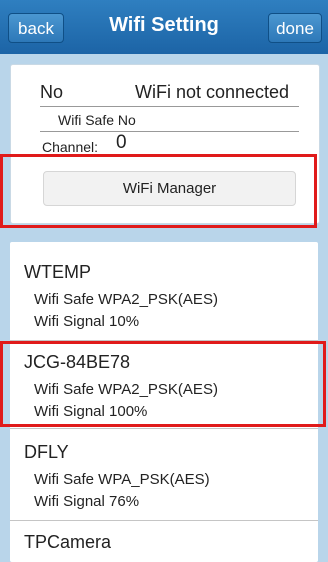 The image size is (328, 562). Describe the element at coordinates (121, 142) in the screenshot. I see `channel-value: 0` at that location.